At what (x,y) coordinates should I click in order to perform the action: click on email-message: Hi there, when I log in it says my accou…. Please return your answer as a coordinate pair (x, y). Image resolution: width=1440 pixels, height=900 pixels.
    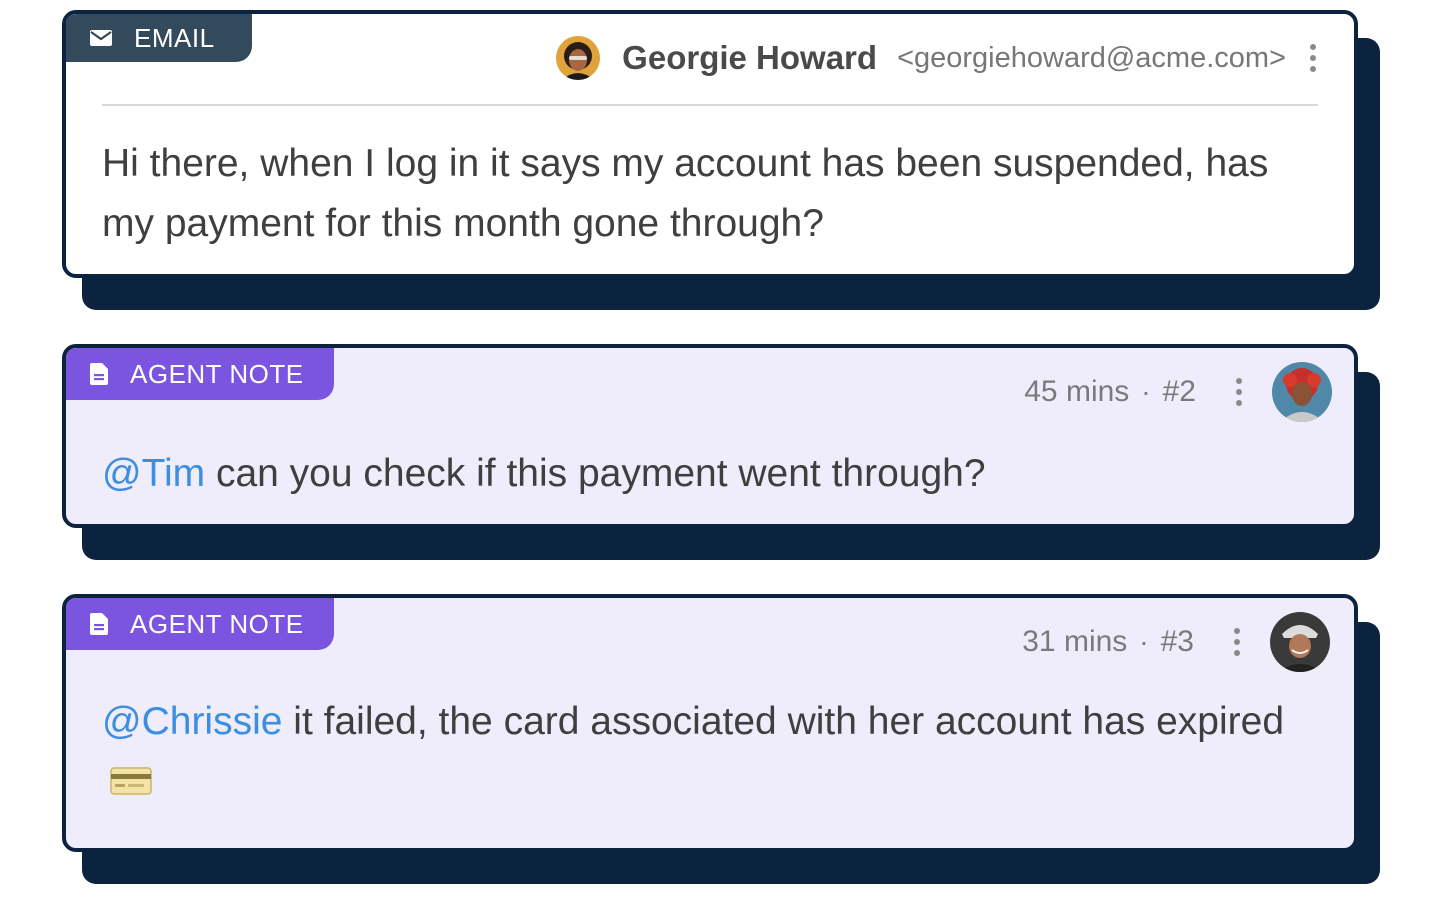
    Looking at the image, I should click on (685, 193).